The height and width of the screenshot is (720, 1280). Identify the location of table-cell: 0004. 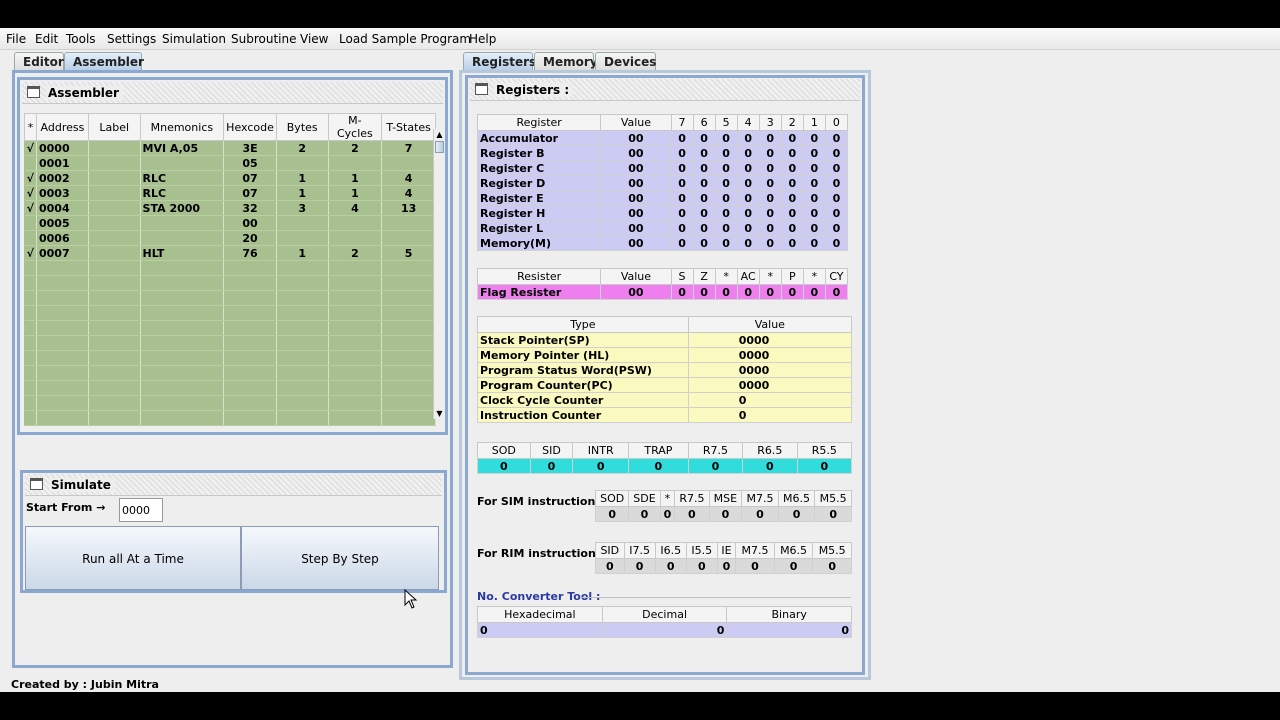
(62, 208).